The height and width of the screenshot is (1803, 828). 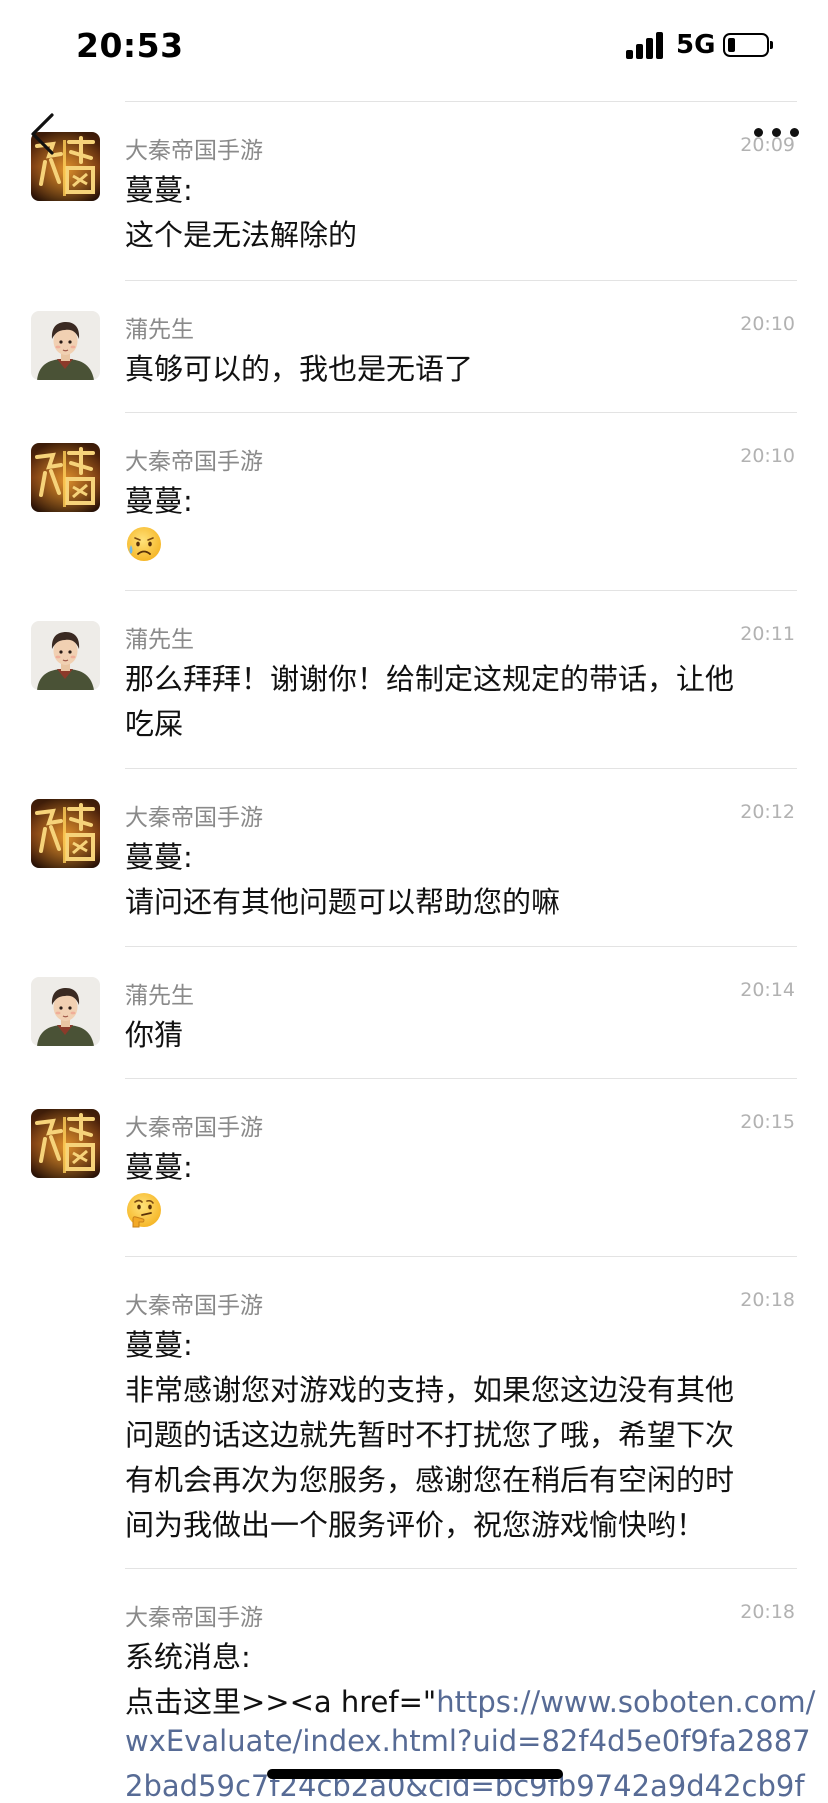 What do you see at coordinates (767, 990) in the screenshot?
I see `message-timestamp: 20:14` at bounding box center [767, 990].